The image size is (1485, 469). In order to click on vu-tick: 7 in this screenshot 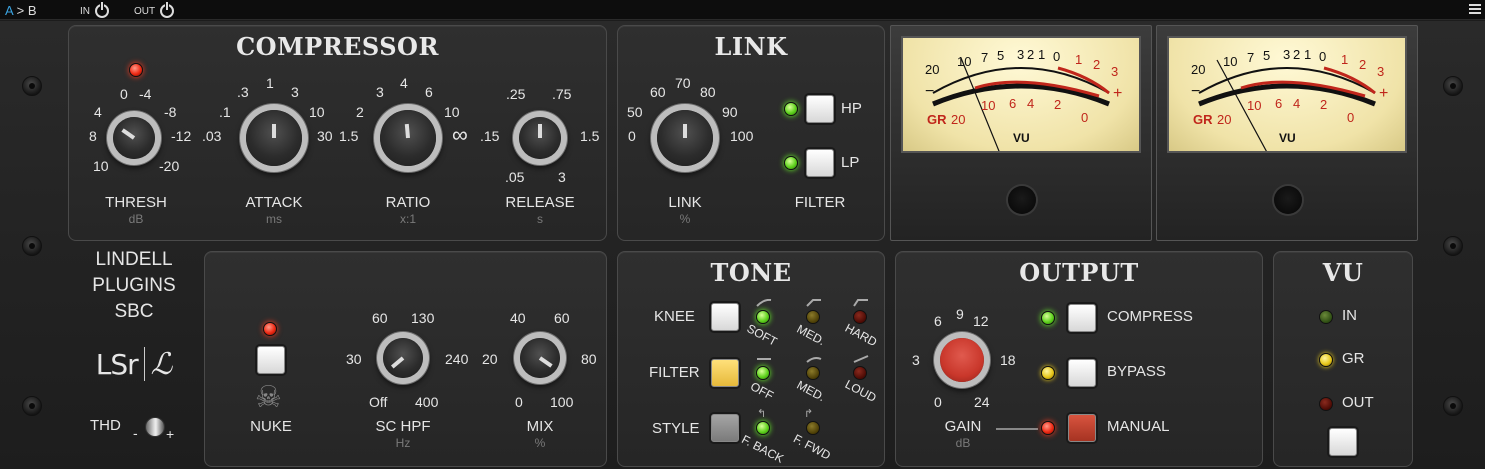, I will do `click(984, 57)`.